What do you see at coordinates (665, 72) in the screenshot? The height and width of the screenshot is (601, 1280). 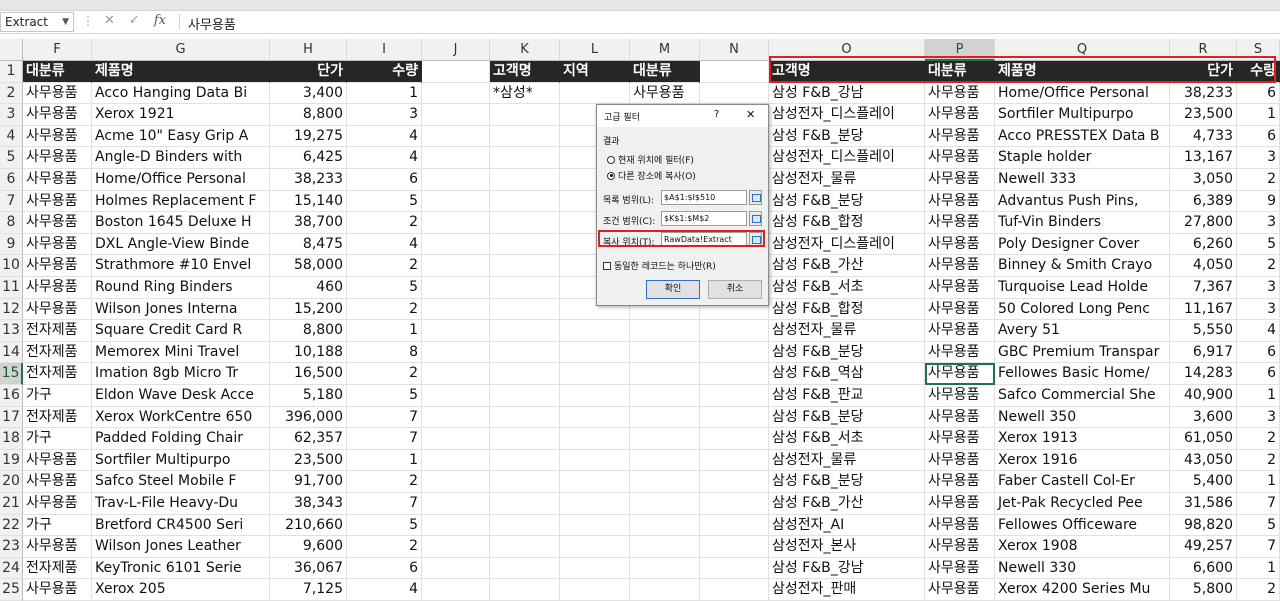 I see `criteria-header-cell: 대분류` at bounding box center [665, 72].